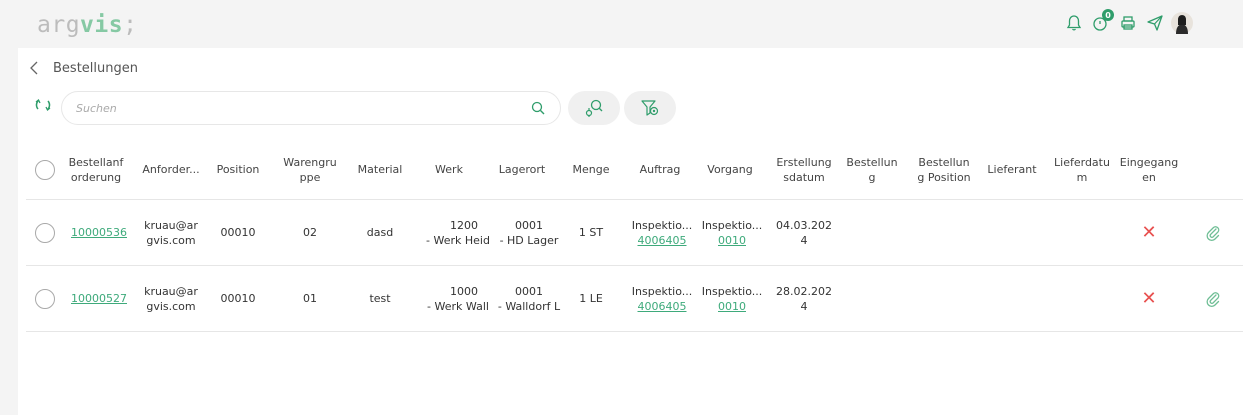  What do you see at coordinates (804, 232) in the screenshot?
I see `erstellungsdatum-cell: 04.03.202 4` at bounding box center [804, 232].